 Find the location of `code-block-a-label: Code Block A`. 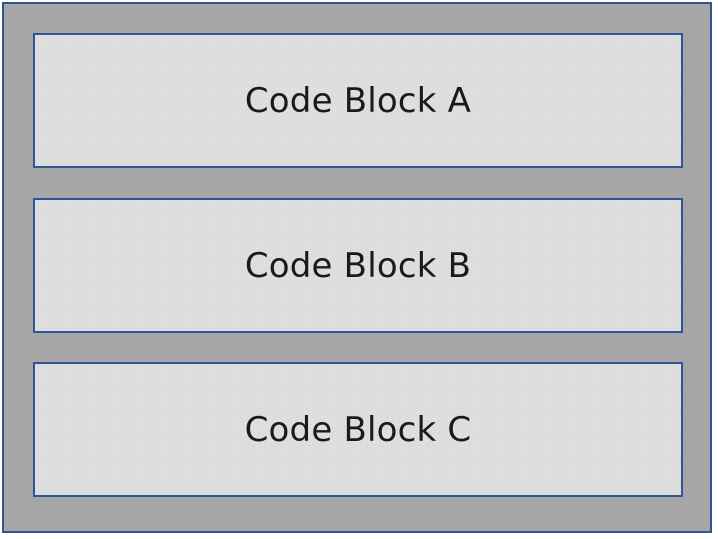

code-block-a-label: Code Block A is located at coordinates (358, 100).